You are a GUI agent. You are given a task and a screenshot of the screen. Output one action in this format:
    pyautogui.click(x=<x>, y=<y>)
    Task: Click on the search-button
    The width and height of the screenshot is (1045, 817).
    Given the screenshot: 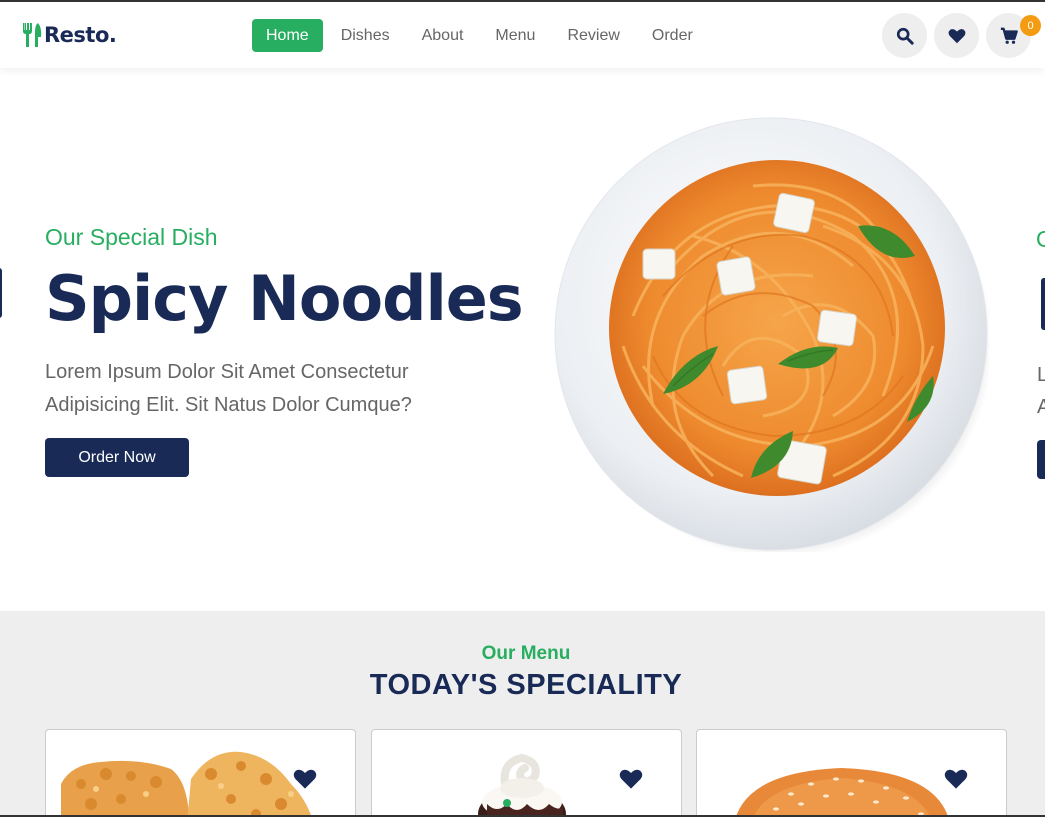 What is the action you would take?
    pyautogui.click(x=904, y=35)
    